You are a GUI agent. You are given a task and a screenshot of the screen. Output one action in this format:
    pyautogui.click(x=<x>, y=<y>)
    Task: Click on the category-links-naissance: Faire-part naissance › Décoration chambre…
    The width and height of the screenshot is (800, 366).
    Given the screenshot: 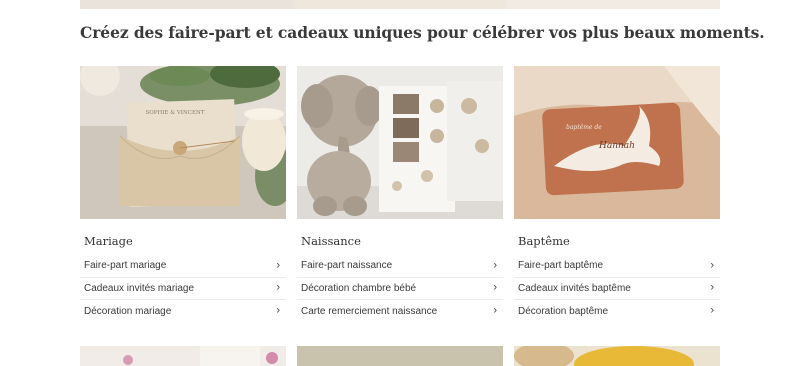 What is the action you would take?
    pyautogui.click(x=400, y=289)
    